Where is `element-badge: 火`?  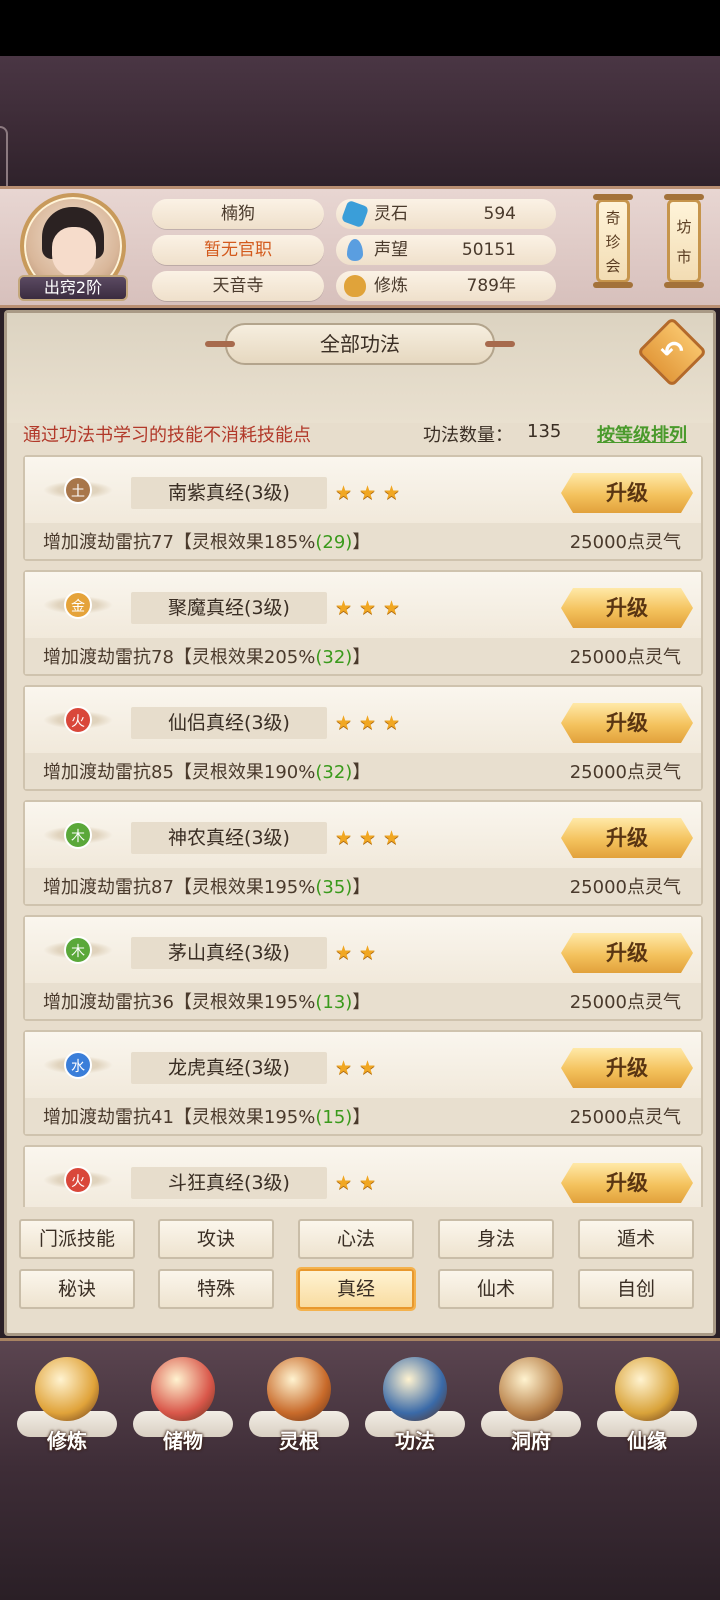 element-badge: 火 is located at coordinates (78, 1180).